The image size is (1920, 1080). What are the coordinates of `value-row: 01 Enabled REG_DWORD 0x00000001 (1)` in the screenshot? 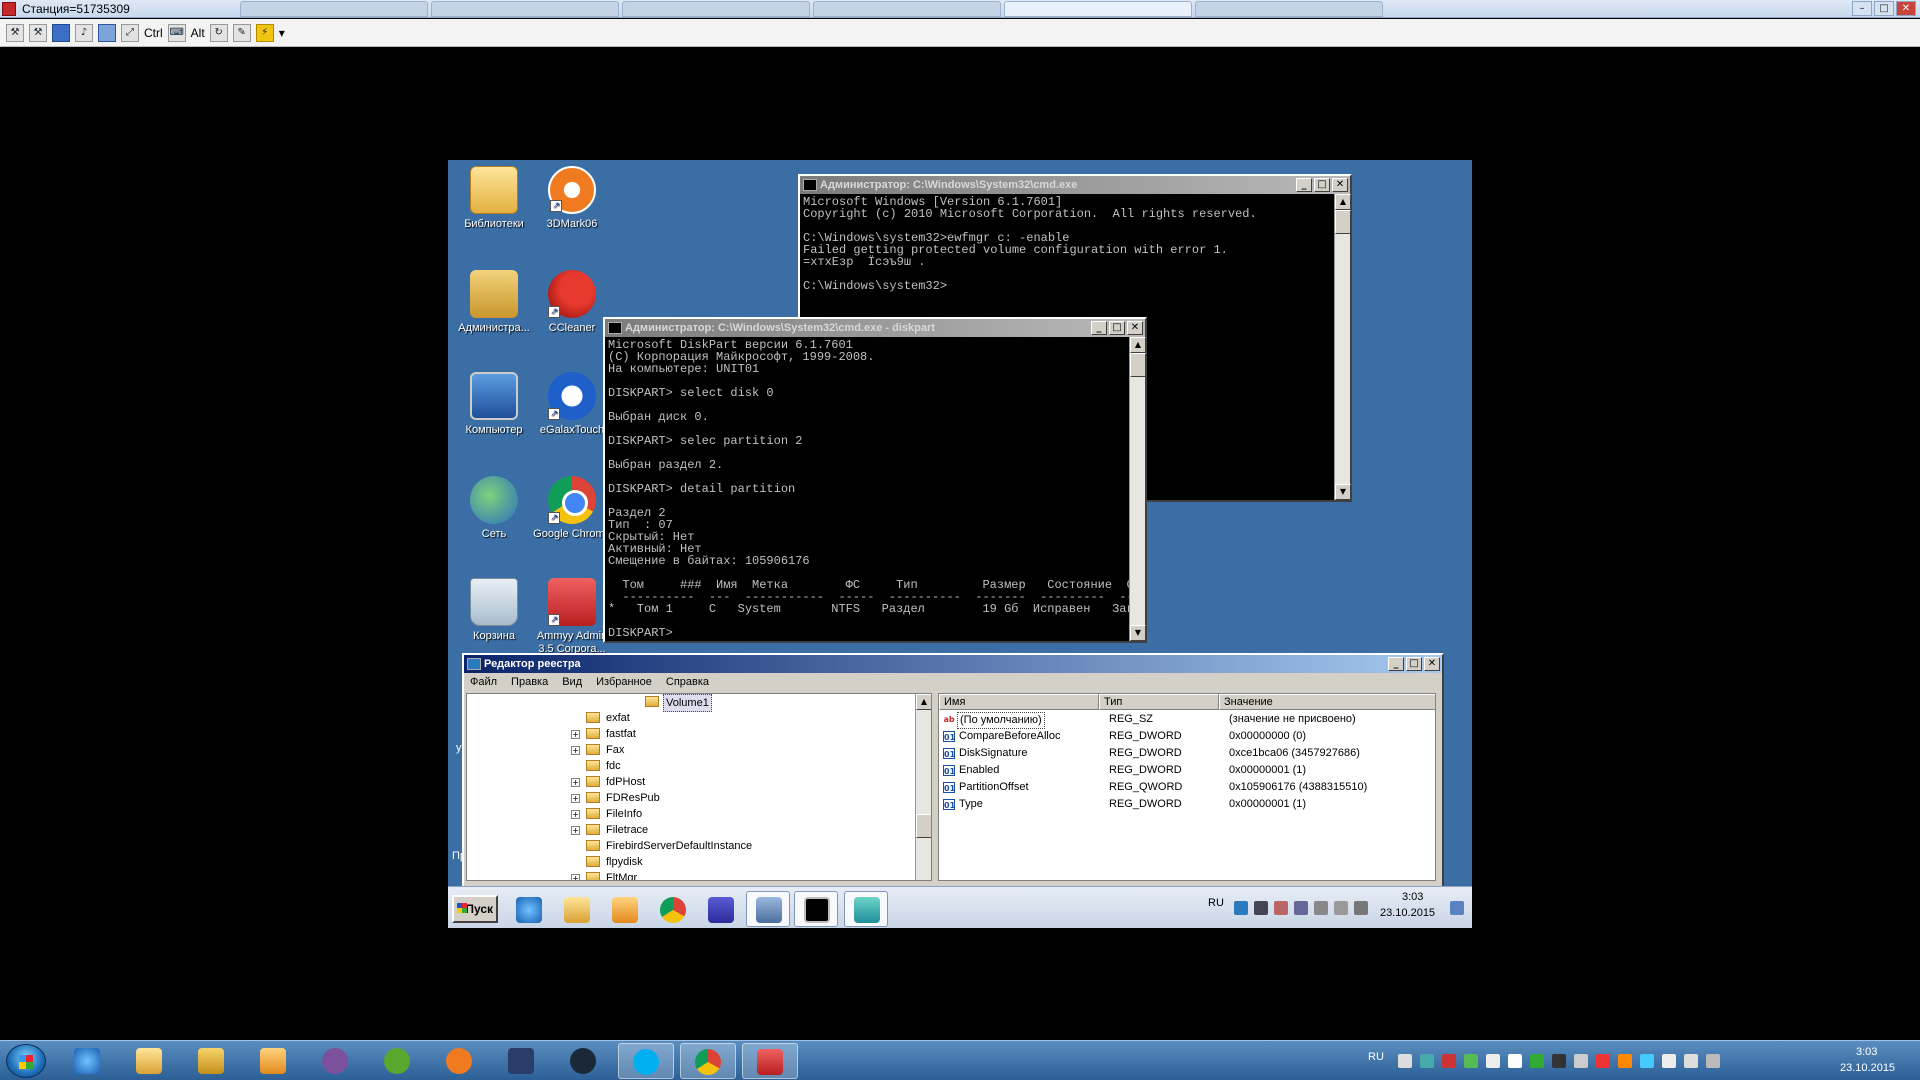 It's located at (1187, 770).